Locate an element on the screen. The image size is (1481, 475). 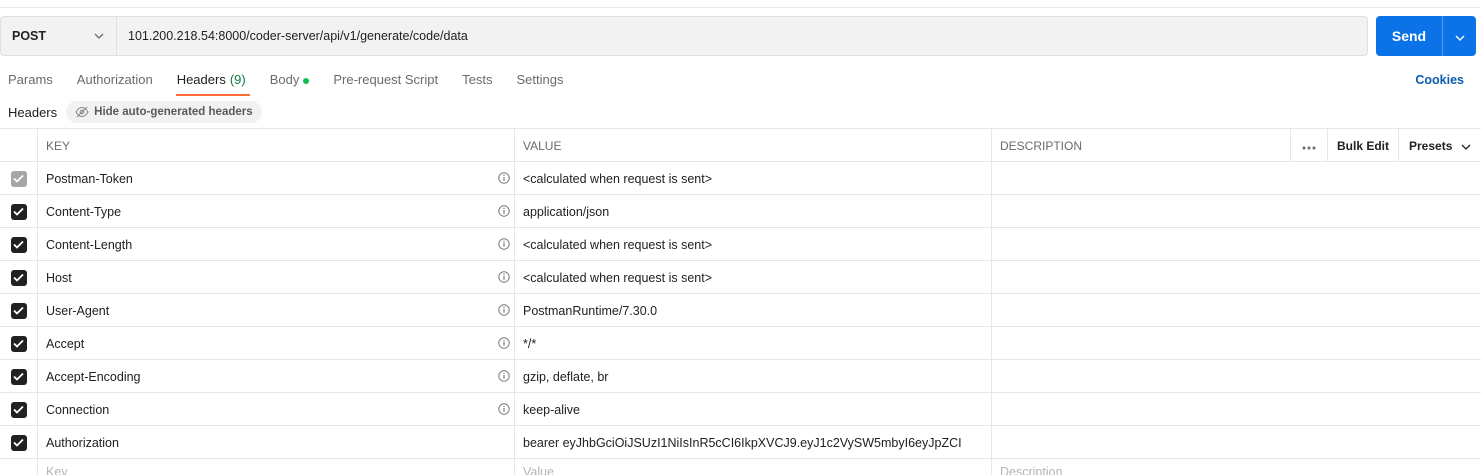
key-input: Key is located at coordinates (276, 467).